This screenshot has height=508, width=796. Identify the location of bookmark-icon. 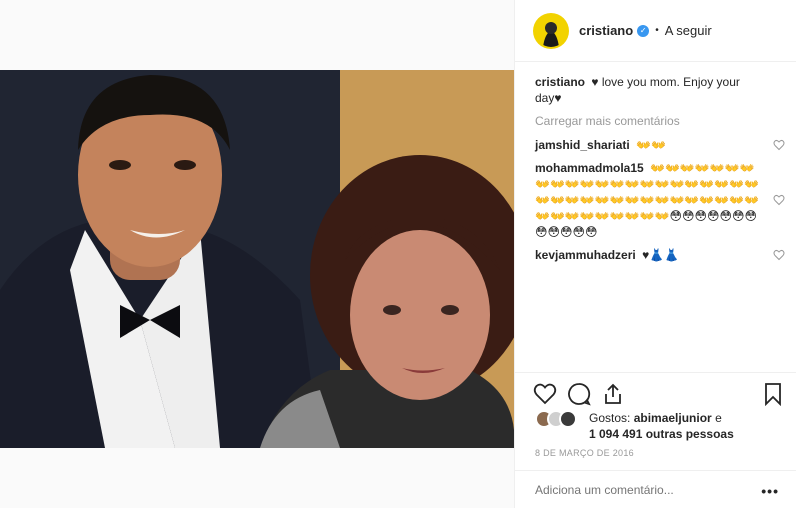
(773, 394).